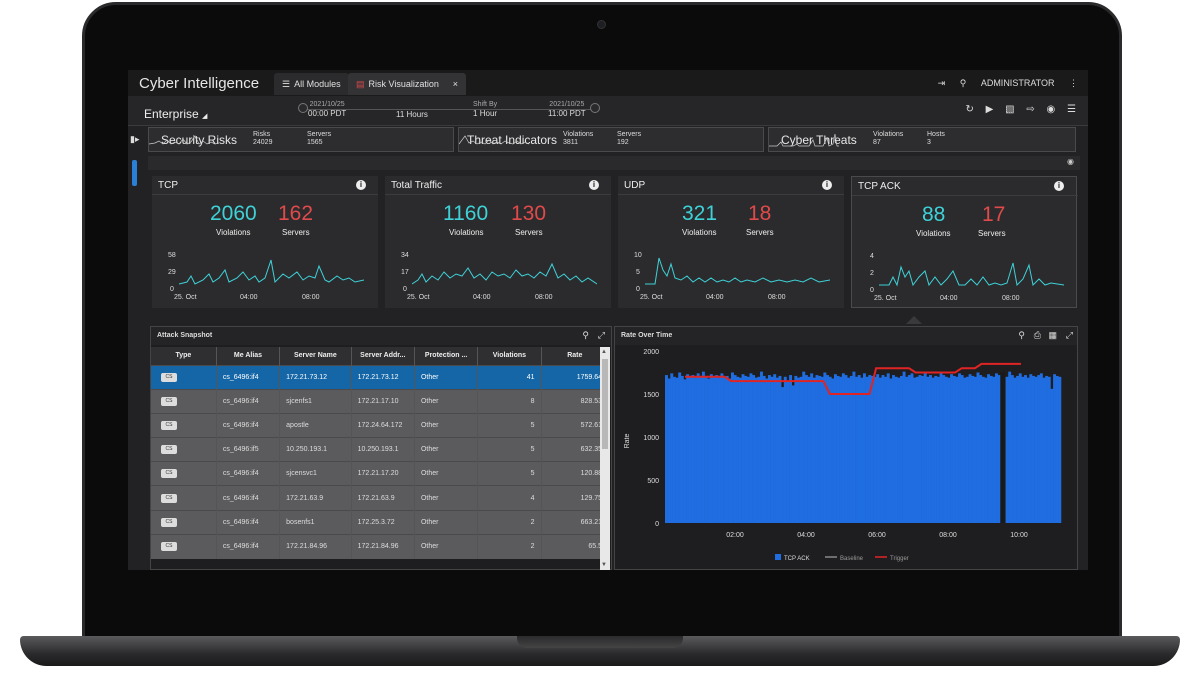 The width and height of the screenshot is (1200, 675). Describe the element at coordinates (1071, 109) in the screenshot. I see `list-menu-icon: ☰` at that location.